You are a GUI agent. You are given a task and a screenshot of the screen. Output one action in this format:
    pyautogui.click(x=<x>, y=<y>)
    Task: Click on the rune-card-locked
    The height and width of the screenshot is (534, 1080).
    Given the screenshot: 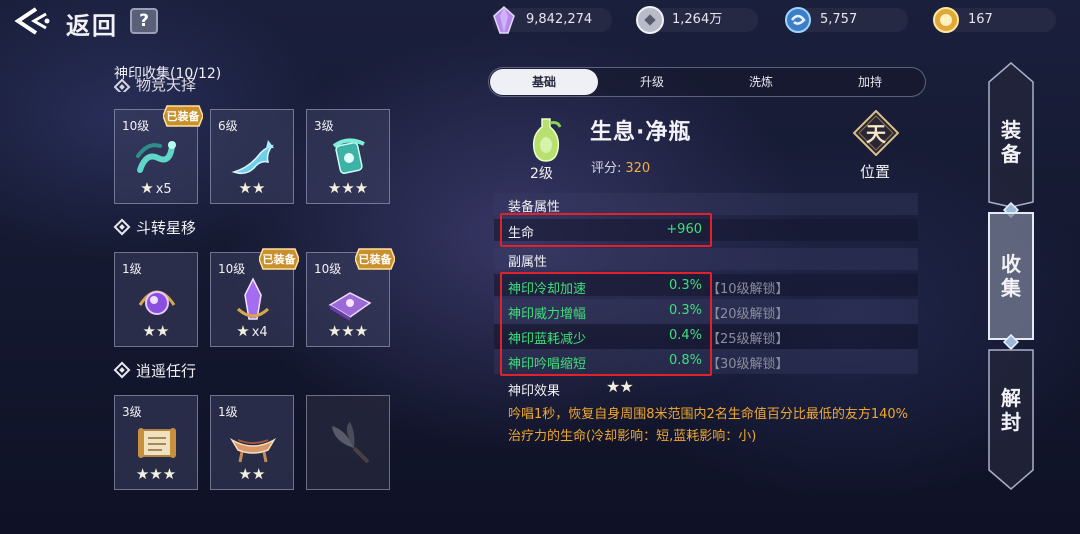 What is the action you would take?
    pyautogui.click(x=348, y=442)
    